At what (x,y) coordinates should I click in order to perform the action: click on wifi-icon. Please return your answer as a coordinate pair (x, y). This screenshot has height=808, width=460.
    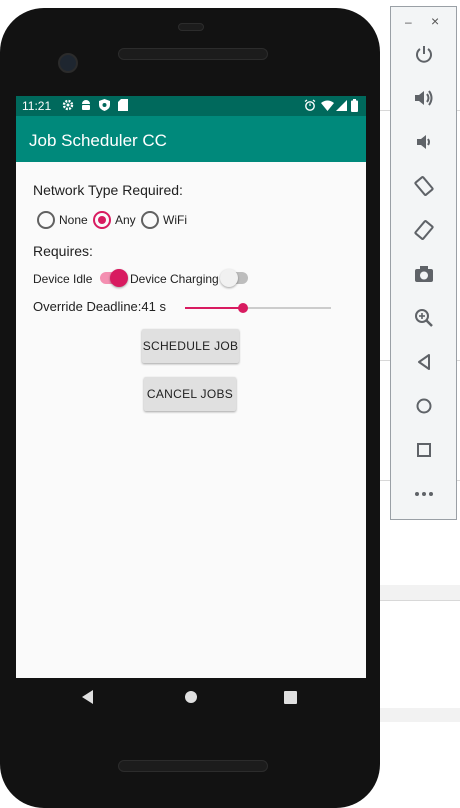
    Looking at the image, I should click on (327, 107).